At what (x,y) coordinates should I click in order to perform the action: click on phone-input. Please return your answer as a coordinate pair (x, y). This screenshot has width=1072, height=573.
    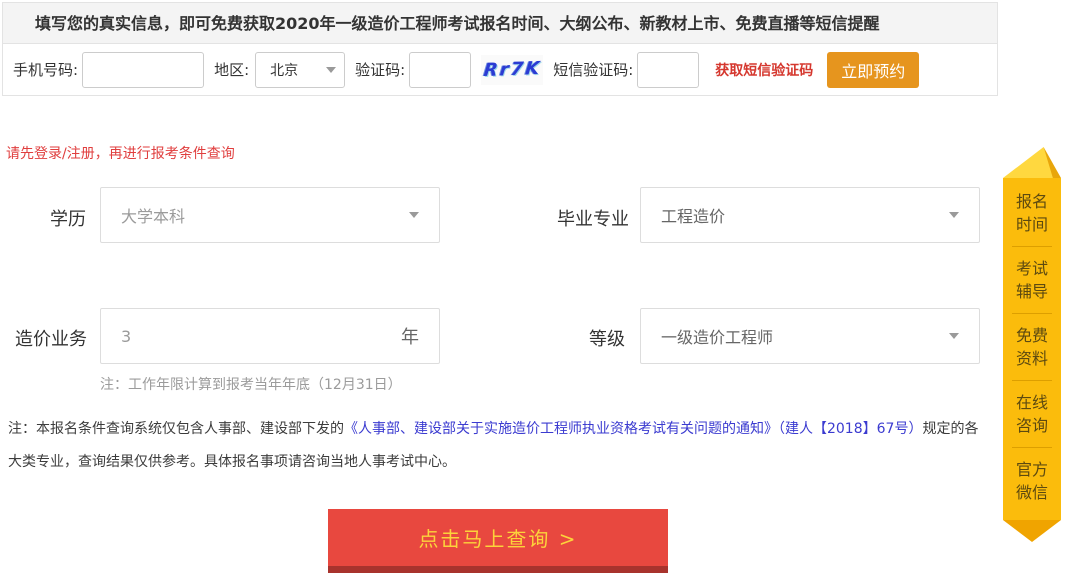
    Looking at the image, I should click on (143, 69).